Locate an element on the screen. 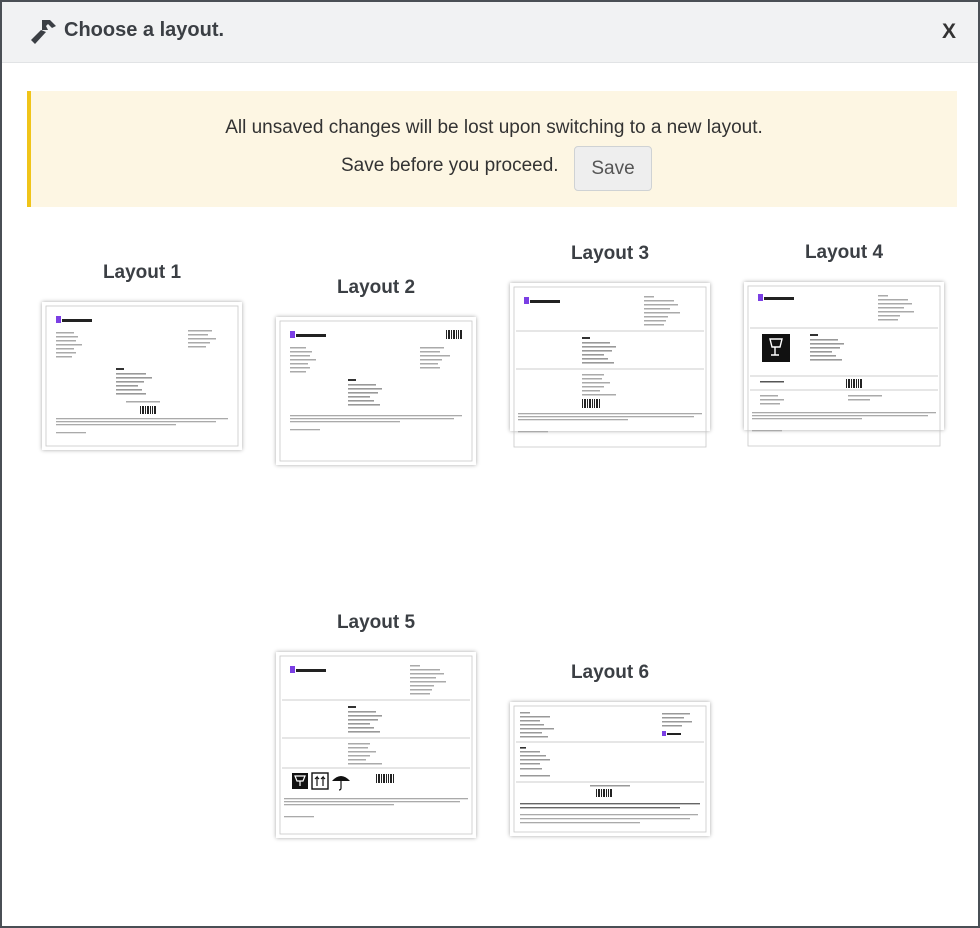 This screenshot has width=980, height=928. layout-6-preview is located at coordinates (610, 769).